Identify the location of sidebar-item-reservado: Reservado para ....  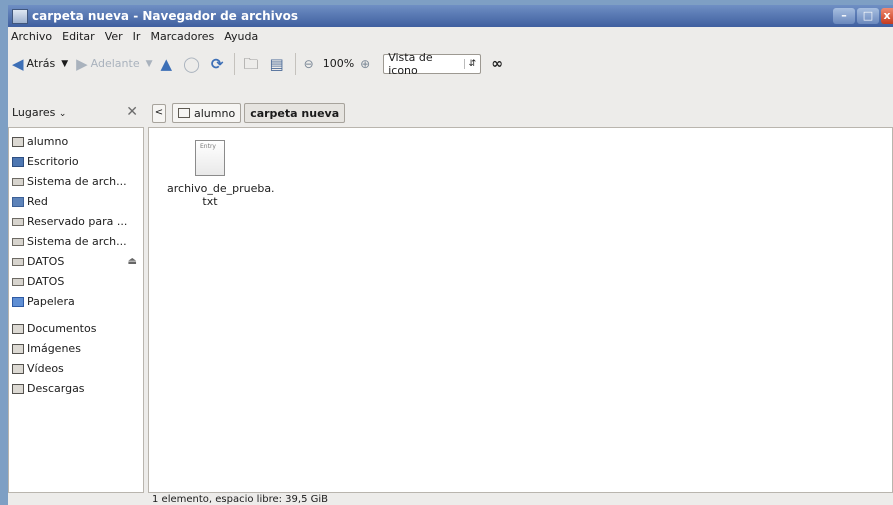
(77, 222).